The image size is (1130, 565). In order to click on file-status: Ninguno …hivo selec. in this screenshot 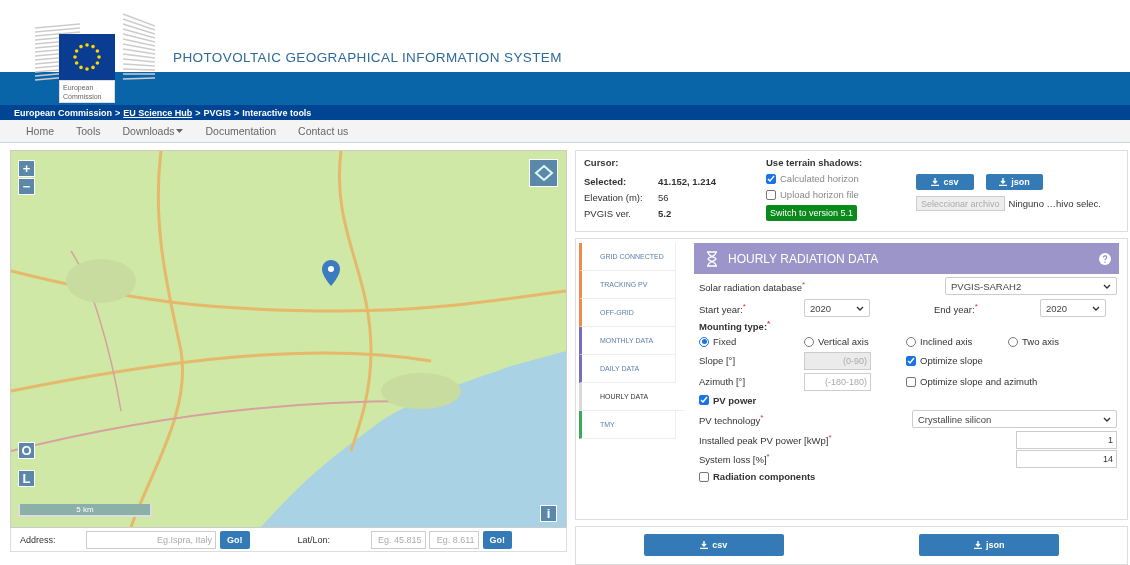, I will do `click(1054, 203)`.